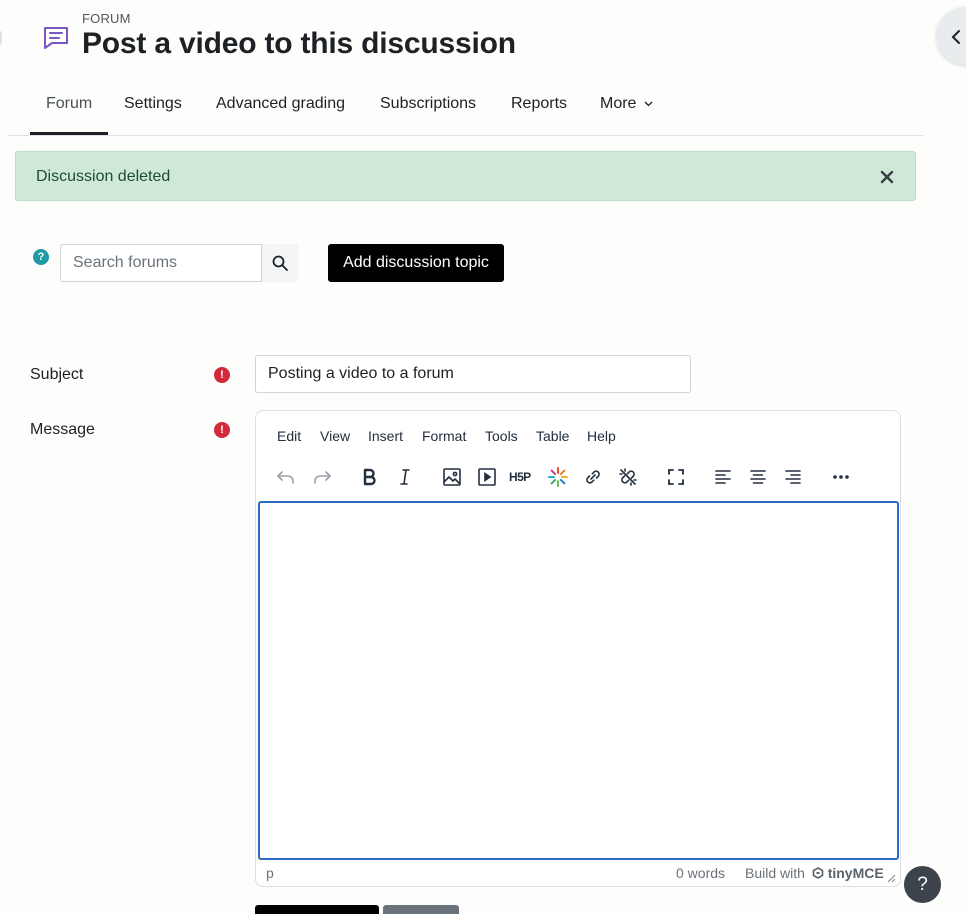 This screenshot has width=966, height=914. I want to click on link-icon, so click(593, 477).